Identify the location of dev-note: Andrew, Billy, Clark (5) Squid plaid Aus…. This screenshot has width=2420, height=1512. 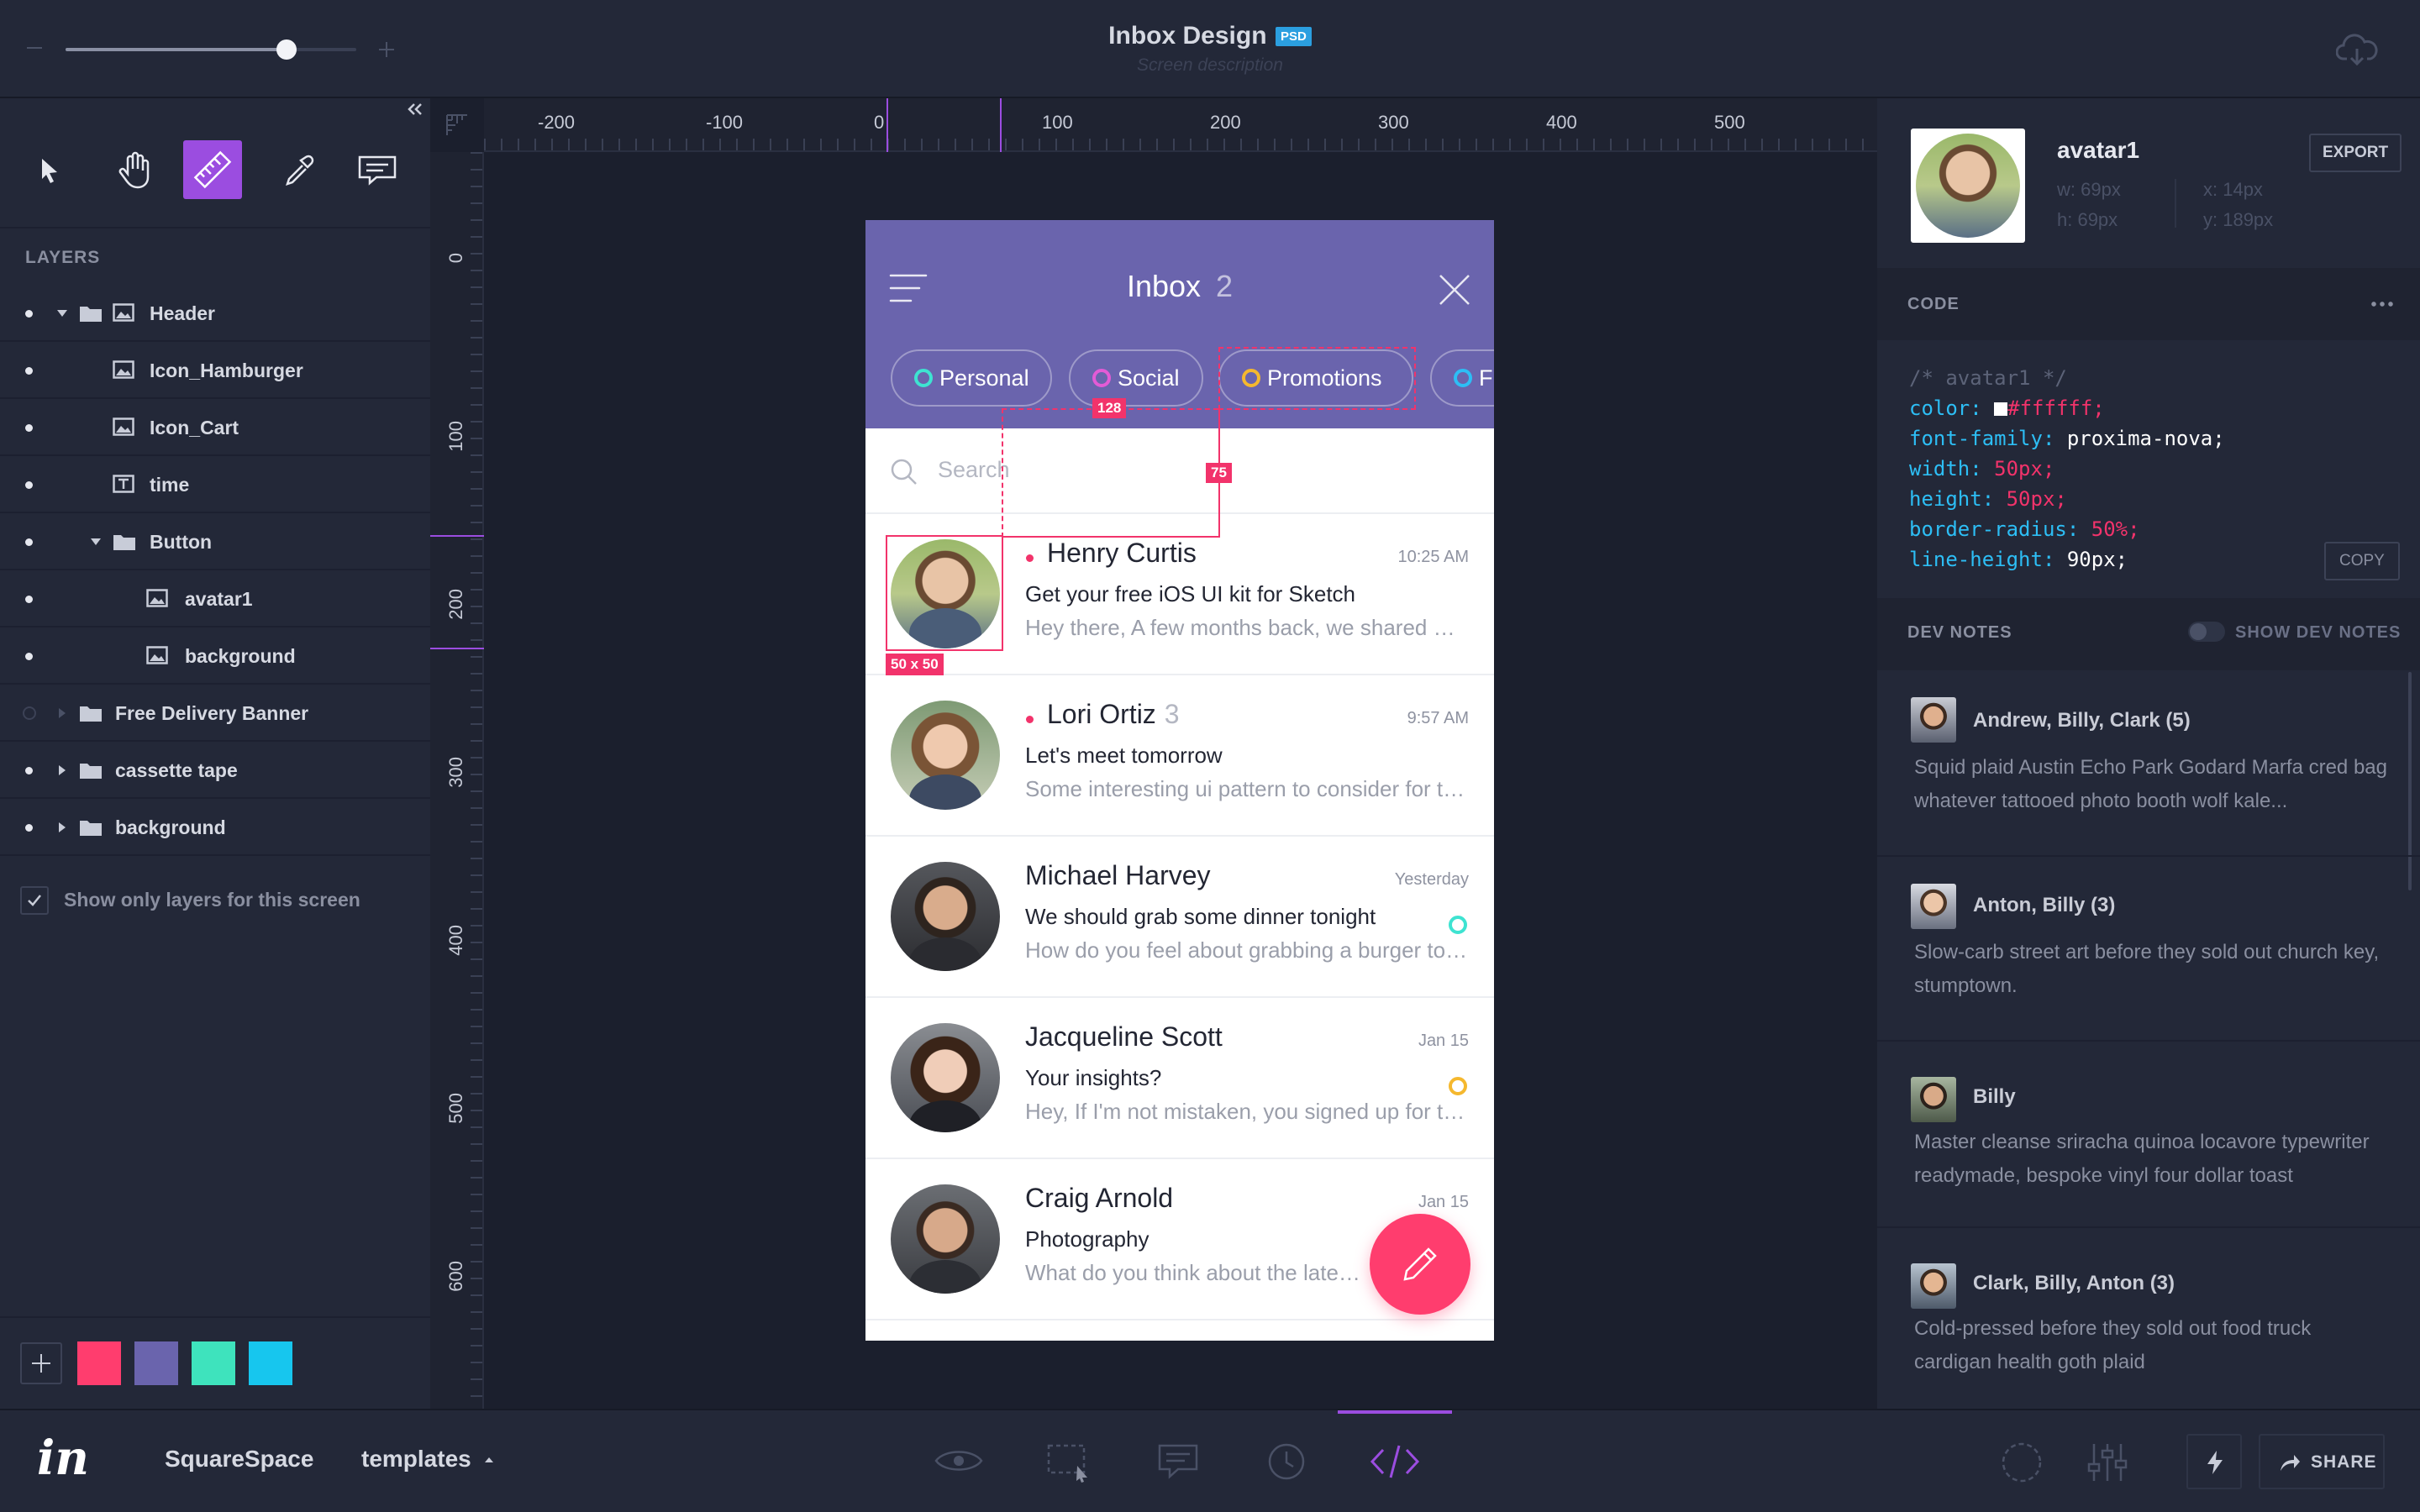
(2148, 764).